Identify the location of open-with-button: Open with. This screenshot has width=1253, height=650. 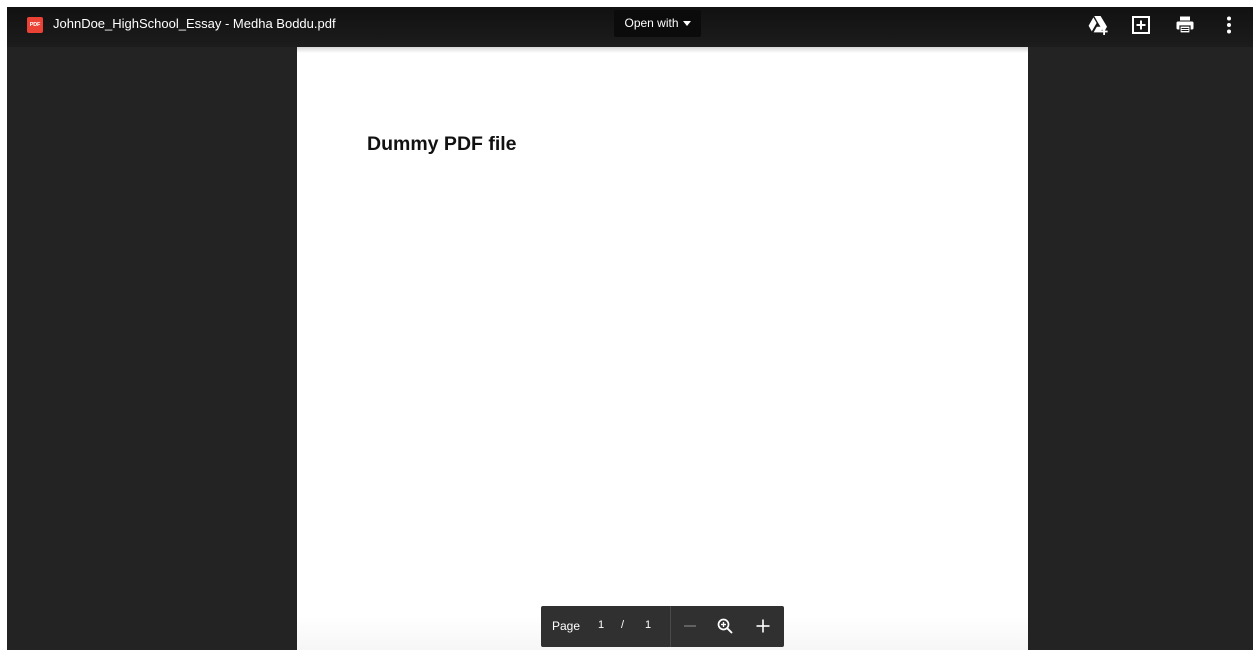
(657, 23).